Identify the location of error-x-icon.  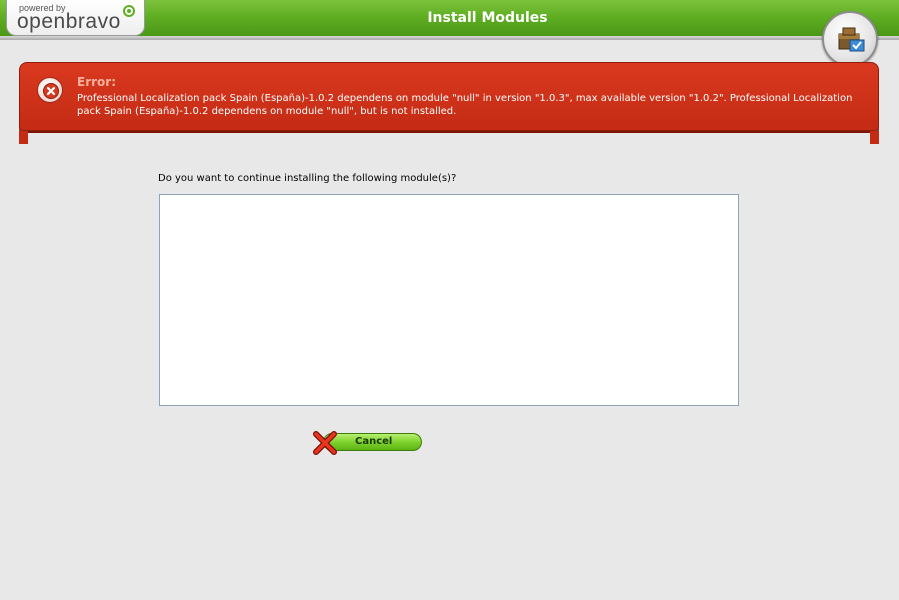
(50, 90).